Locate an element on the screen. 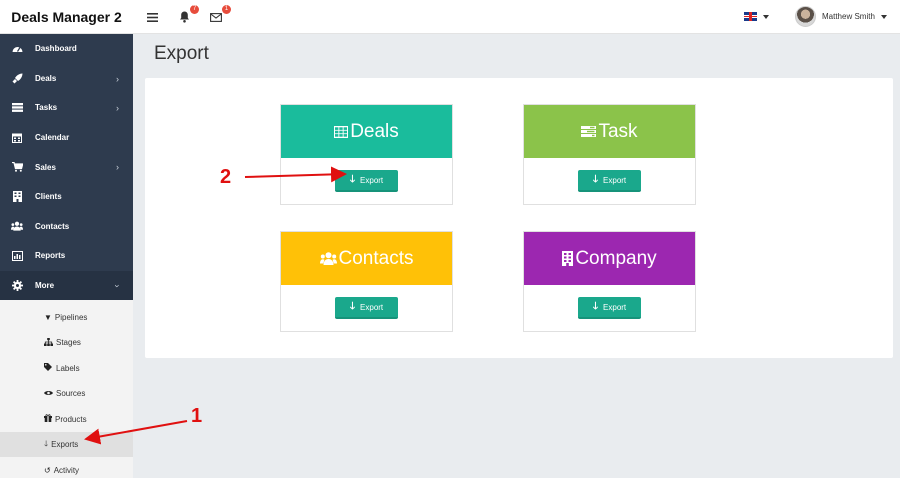 Image resolution: width=900 pixels, height=478 pixels. export-deals-button: 🡓 Export is located at coordinates (366, 181).